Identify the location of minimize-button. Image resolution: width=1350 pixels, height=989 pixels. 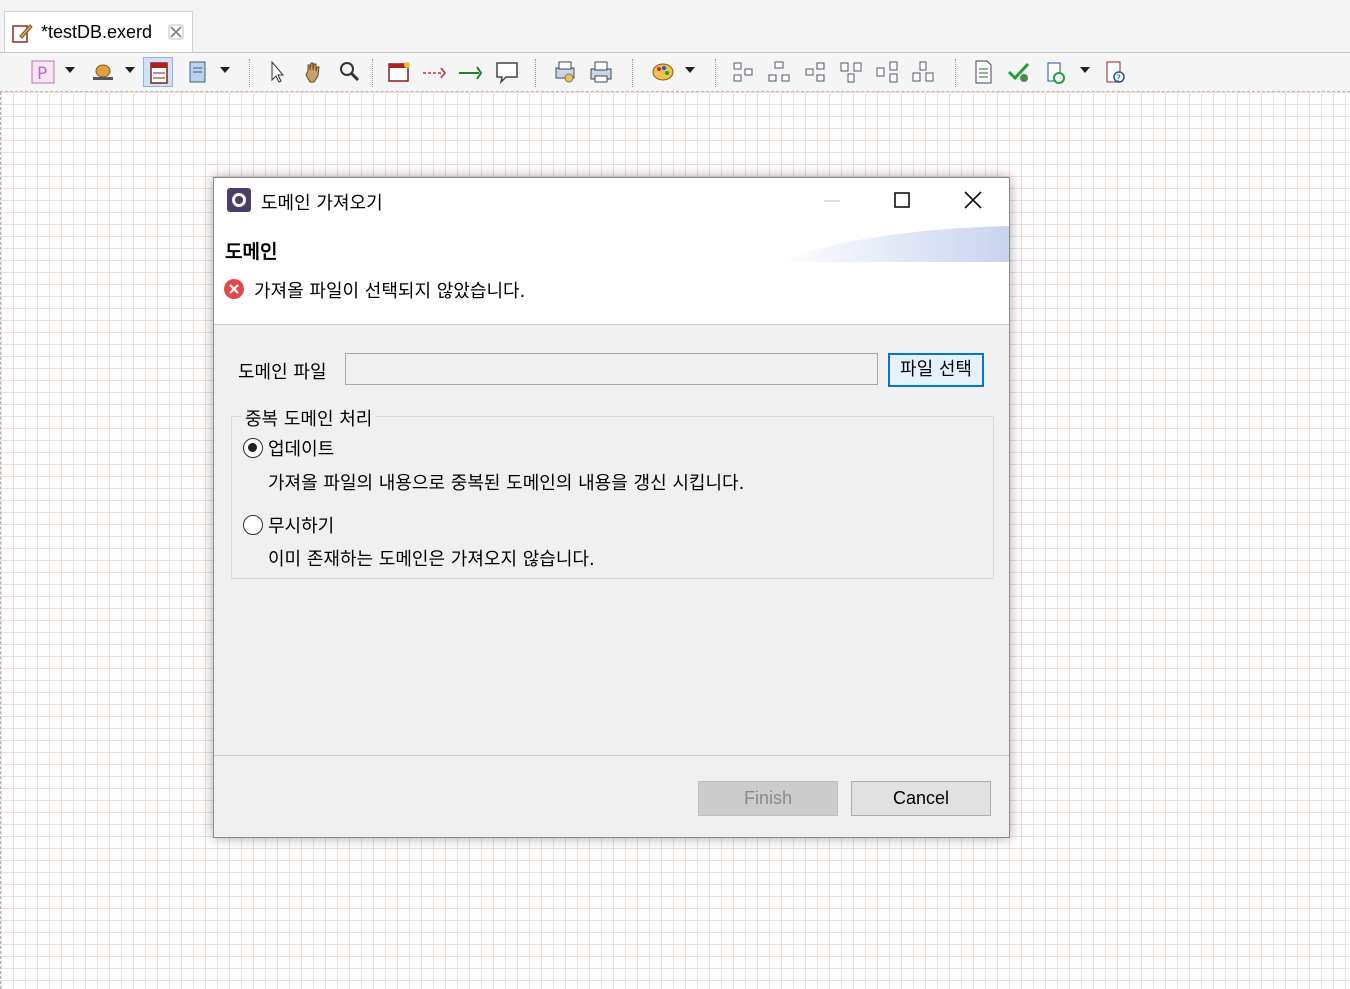
(832, 200).